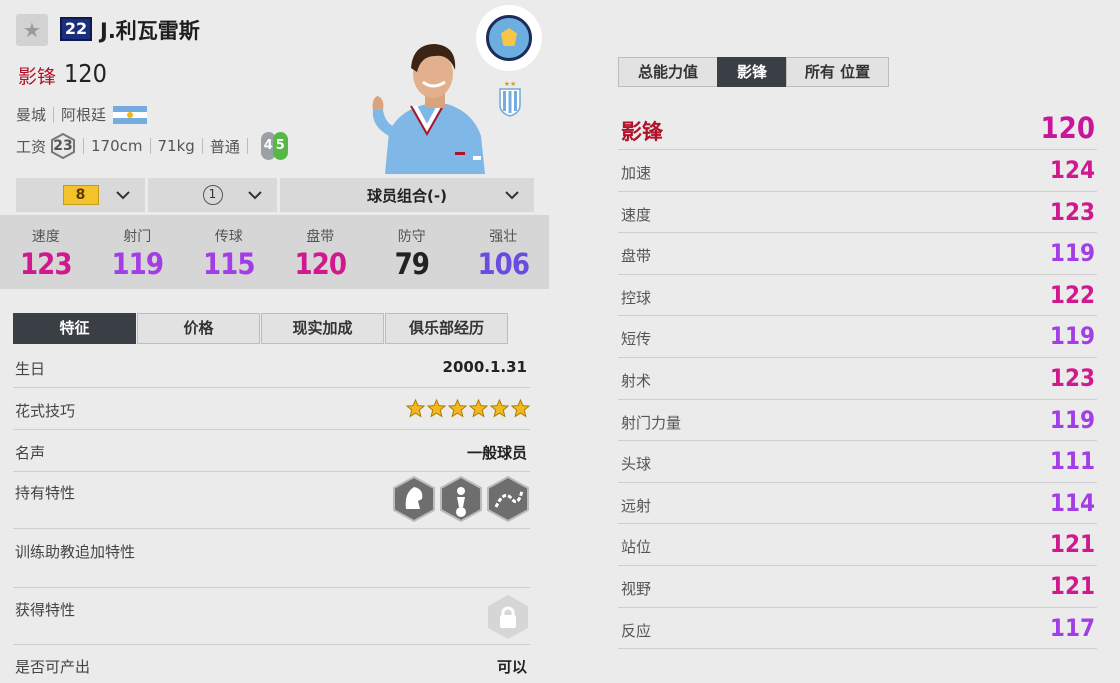 The width and height of the screenshot is (1120, 683). Describe the element at coordinates (446, 328) in the screenshot. I see `tab-club-history: 俱乐部经历` at that location.